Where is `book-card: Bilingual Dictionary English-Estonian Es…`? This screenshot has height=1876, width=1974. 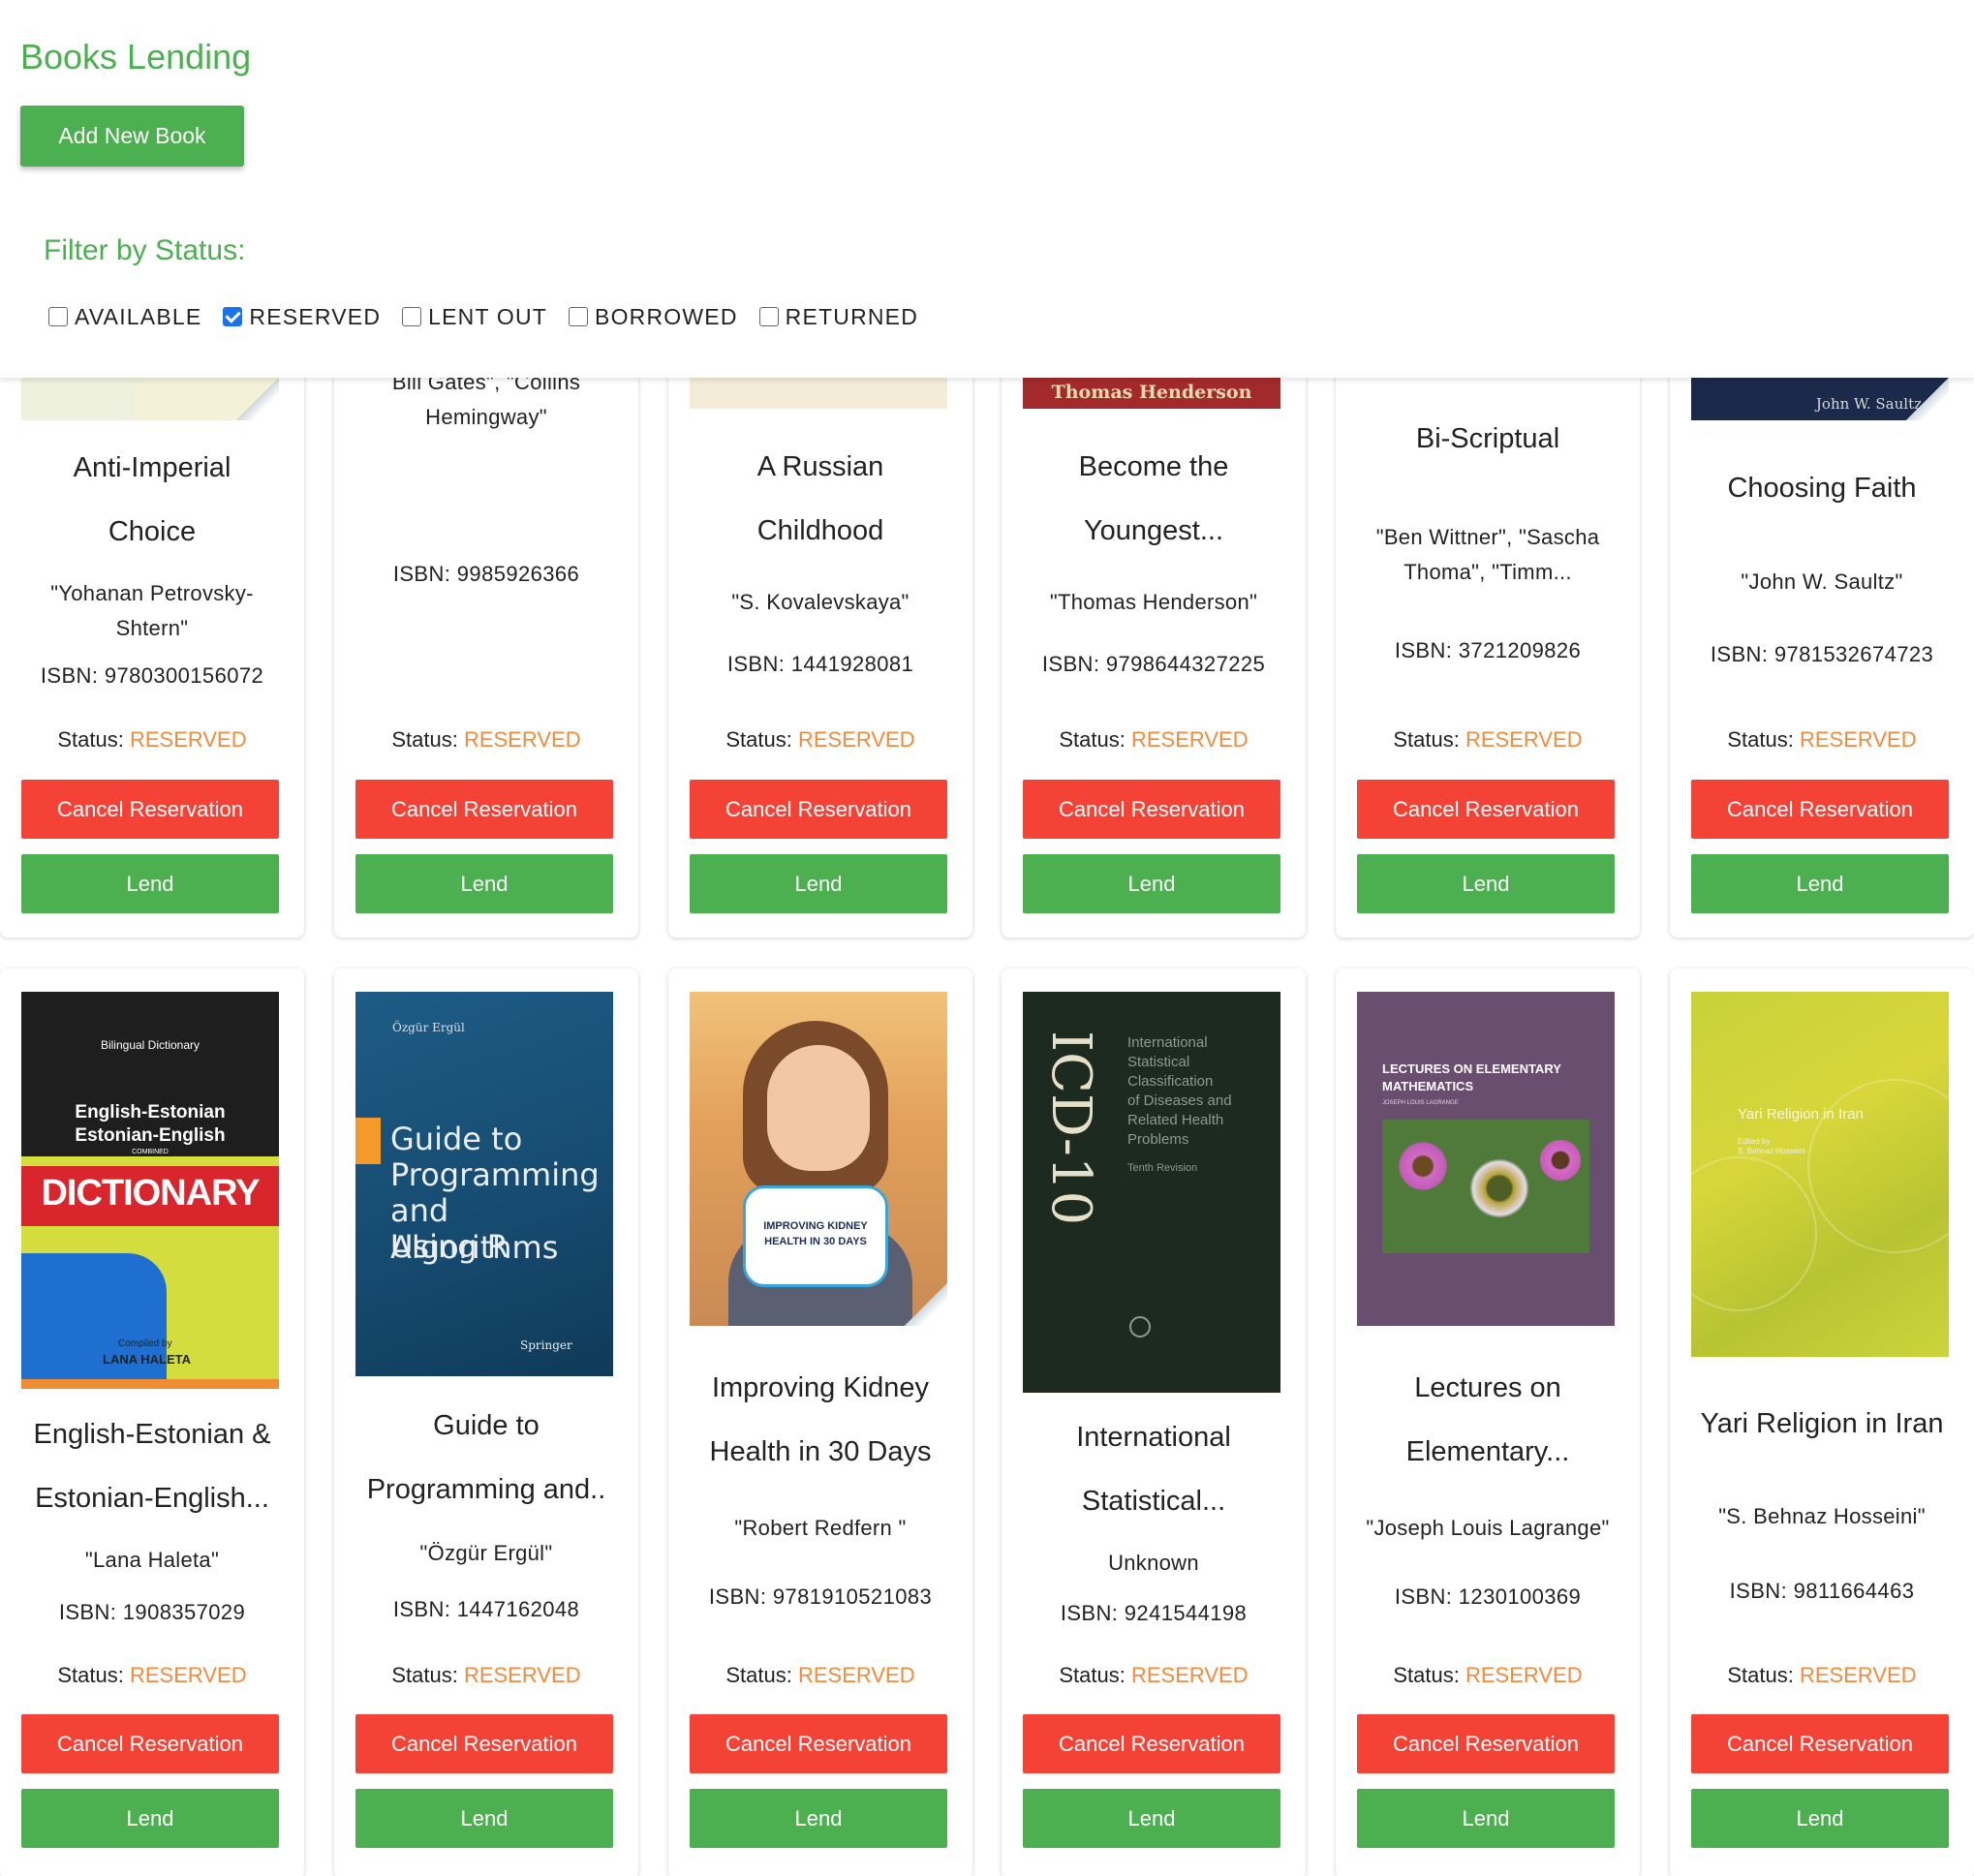
book-card: Bilingual Dictionary English-Estonian Es… is located at coordinates (152, 1423).